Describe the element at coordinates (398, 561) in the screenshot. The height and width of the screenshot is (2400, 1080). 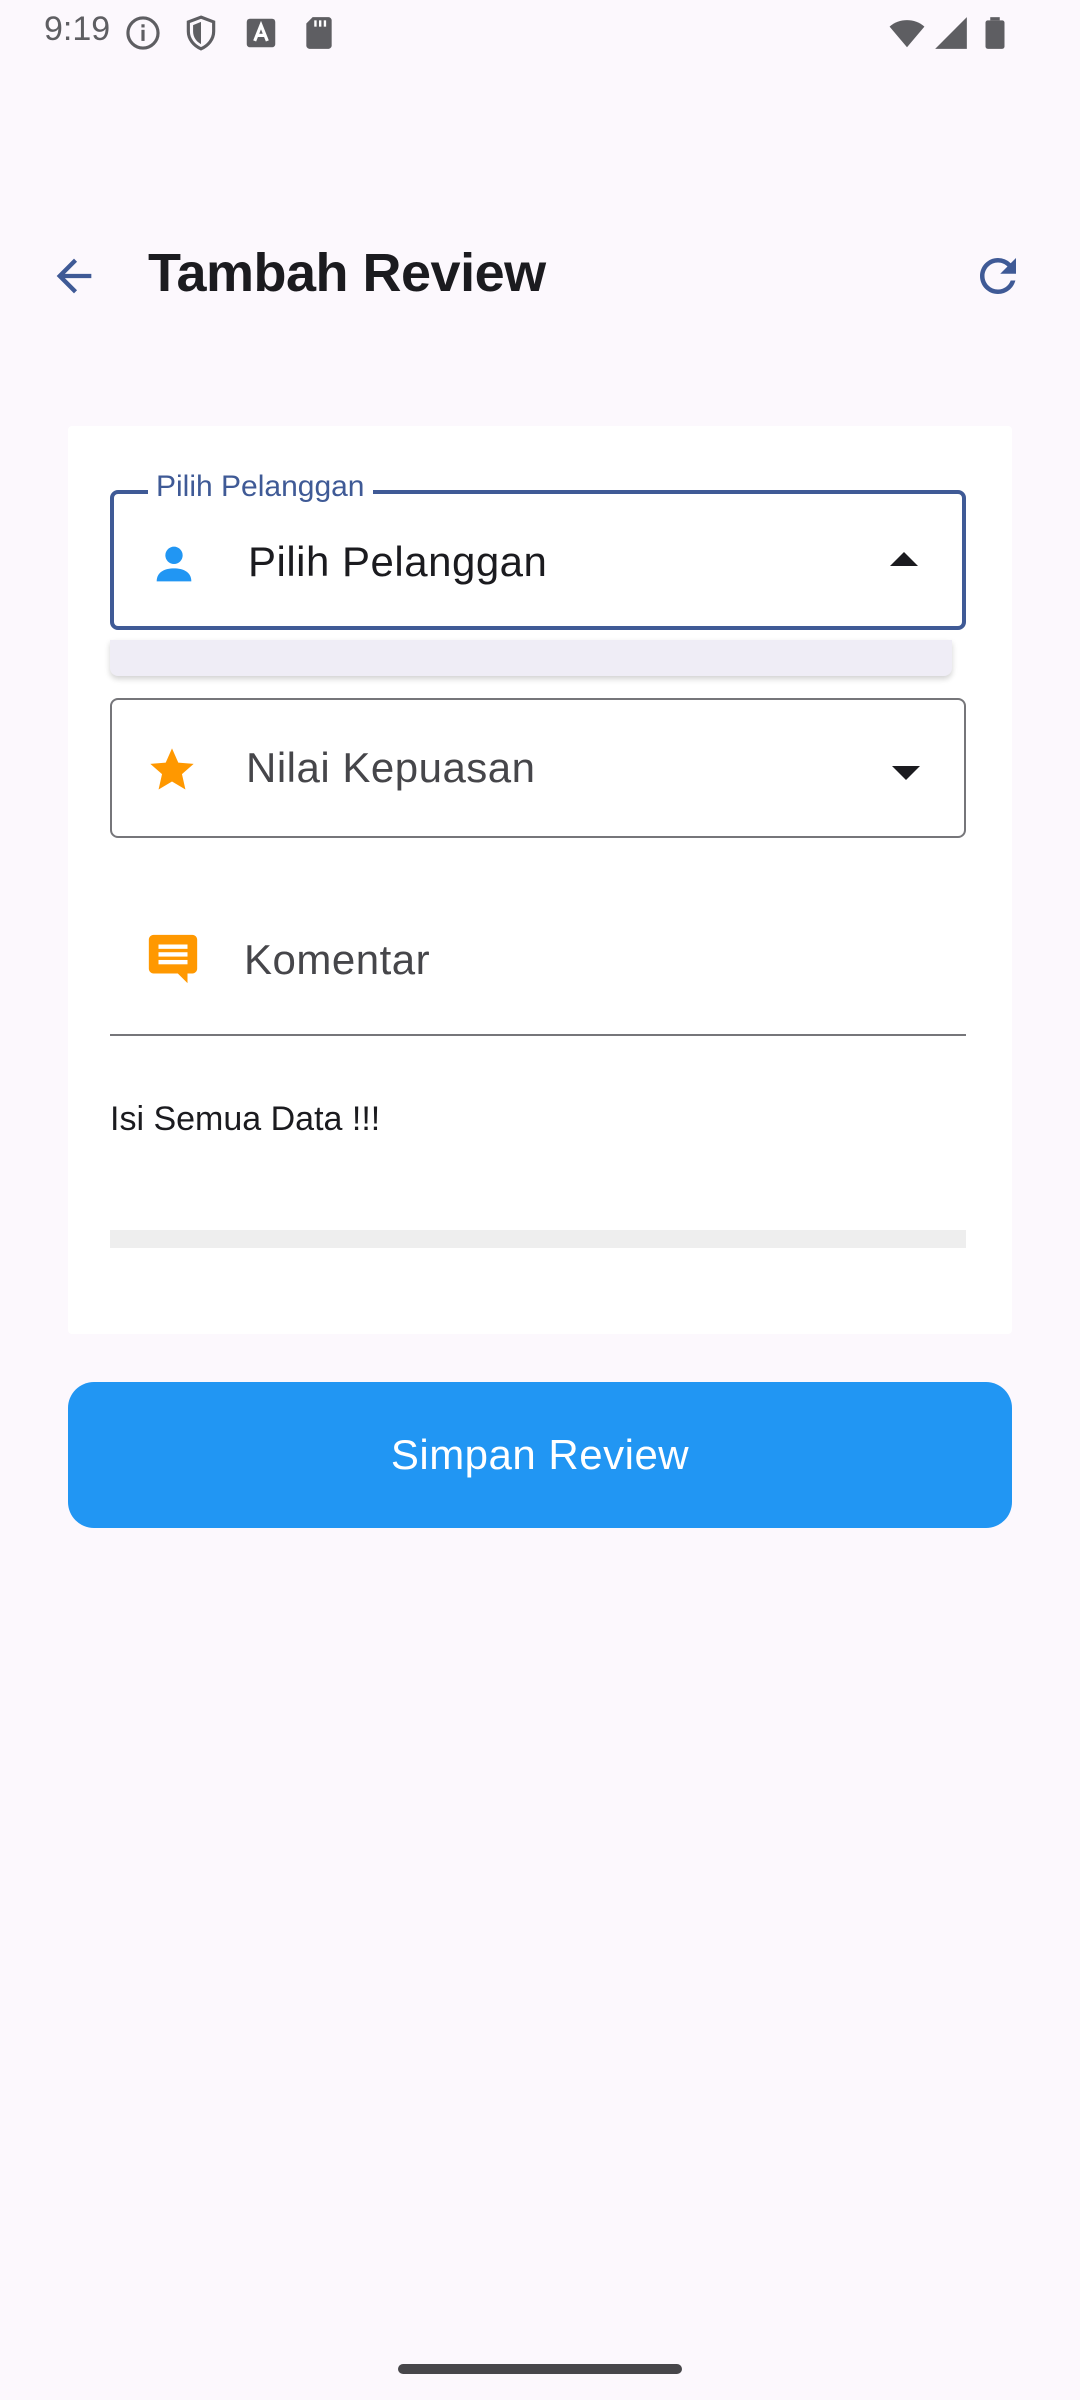
I see `customer-dropdown-value: Pilih Pelanggan` at that location.